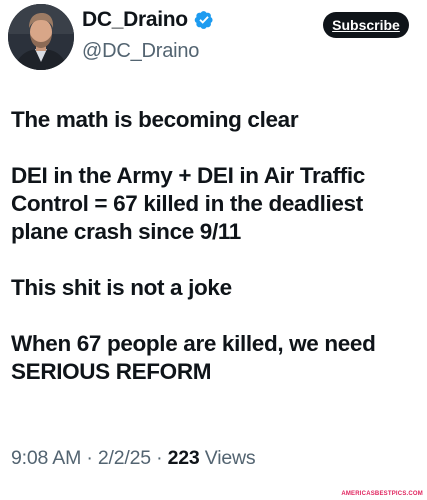  What do you see at coordinates (183, 458) in the screenshot?
I see `views-count: 223` at bounding box center [183, 458].